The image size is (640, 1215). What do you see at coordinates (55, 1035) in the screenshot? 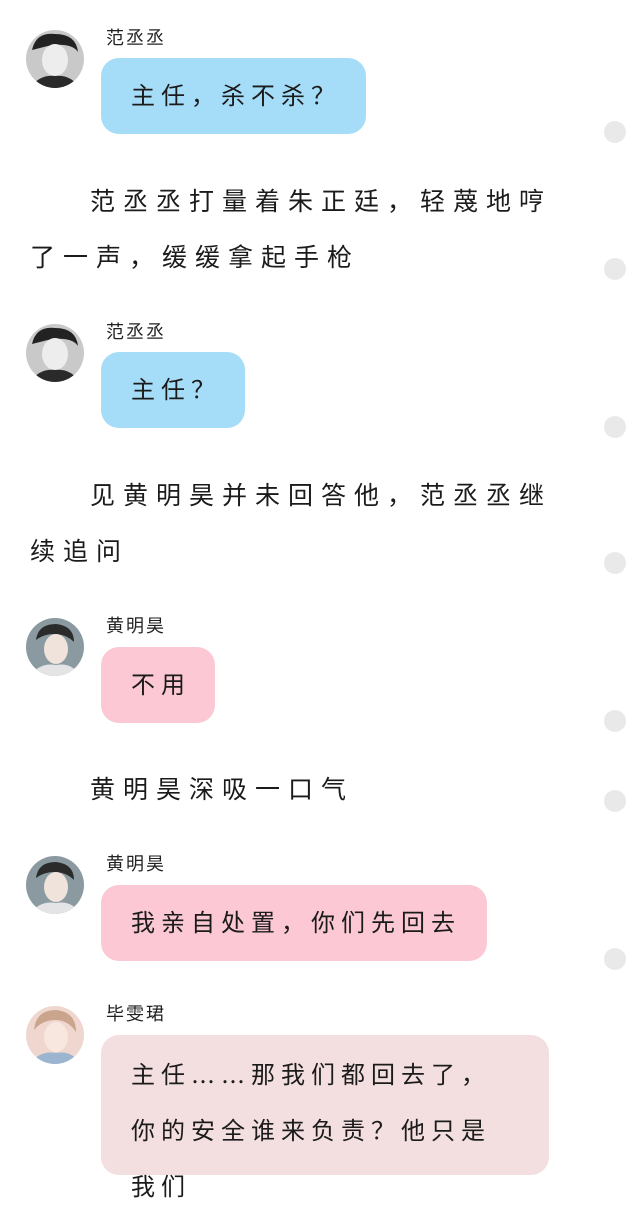
I see `avatar-bi-wenjun` at bounding box center [55, 1035].